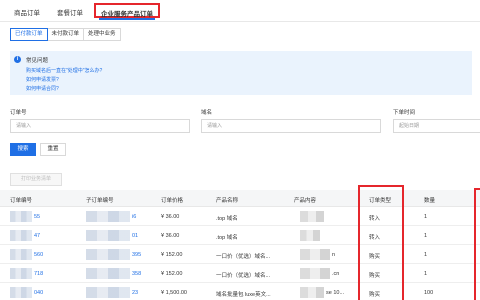  Describe the element at coordinates (127, 11) in the screenshot. I see `tab-enterprise-service-orders: 企业服务产品订单` at that location.